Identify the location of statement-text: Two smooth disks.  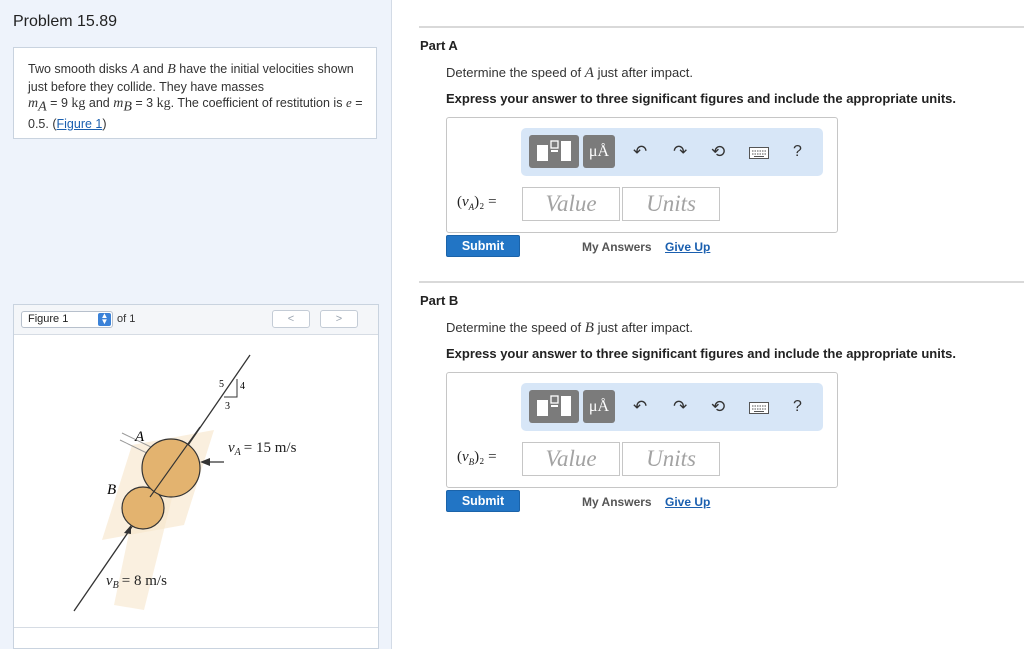
(78, 69).